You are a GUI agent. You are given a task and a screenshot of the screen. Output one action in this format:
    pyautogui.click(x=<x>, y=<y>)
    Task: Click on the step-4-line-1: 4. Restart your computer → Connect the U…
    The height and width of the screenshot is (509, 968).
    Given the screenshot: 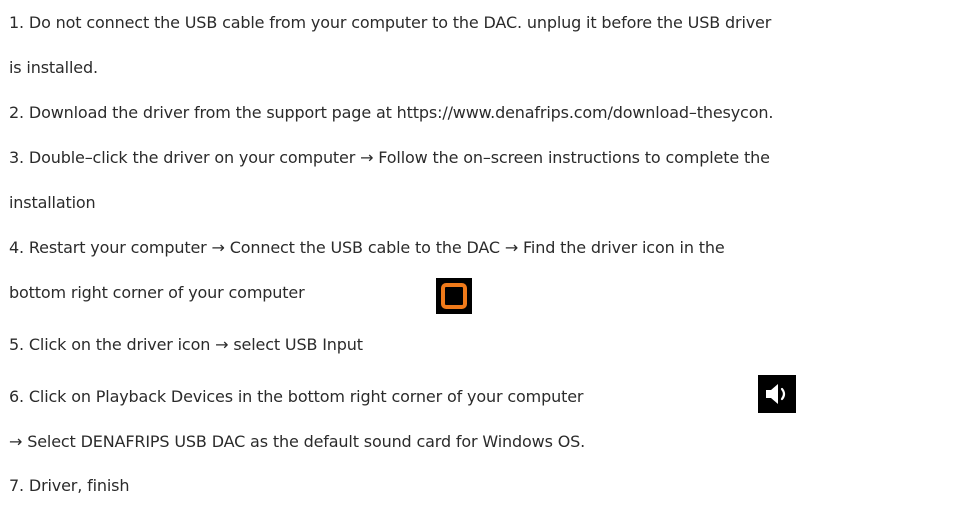 What is the action you would take?
    pyautogui.click(x=367, y=247)
    